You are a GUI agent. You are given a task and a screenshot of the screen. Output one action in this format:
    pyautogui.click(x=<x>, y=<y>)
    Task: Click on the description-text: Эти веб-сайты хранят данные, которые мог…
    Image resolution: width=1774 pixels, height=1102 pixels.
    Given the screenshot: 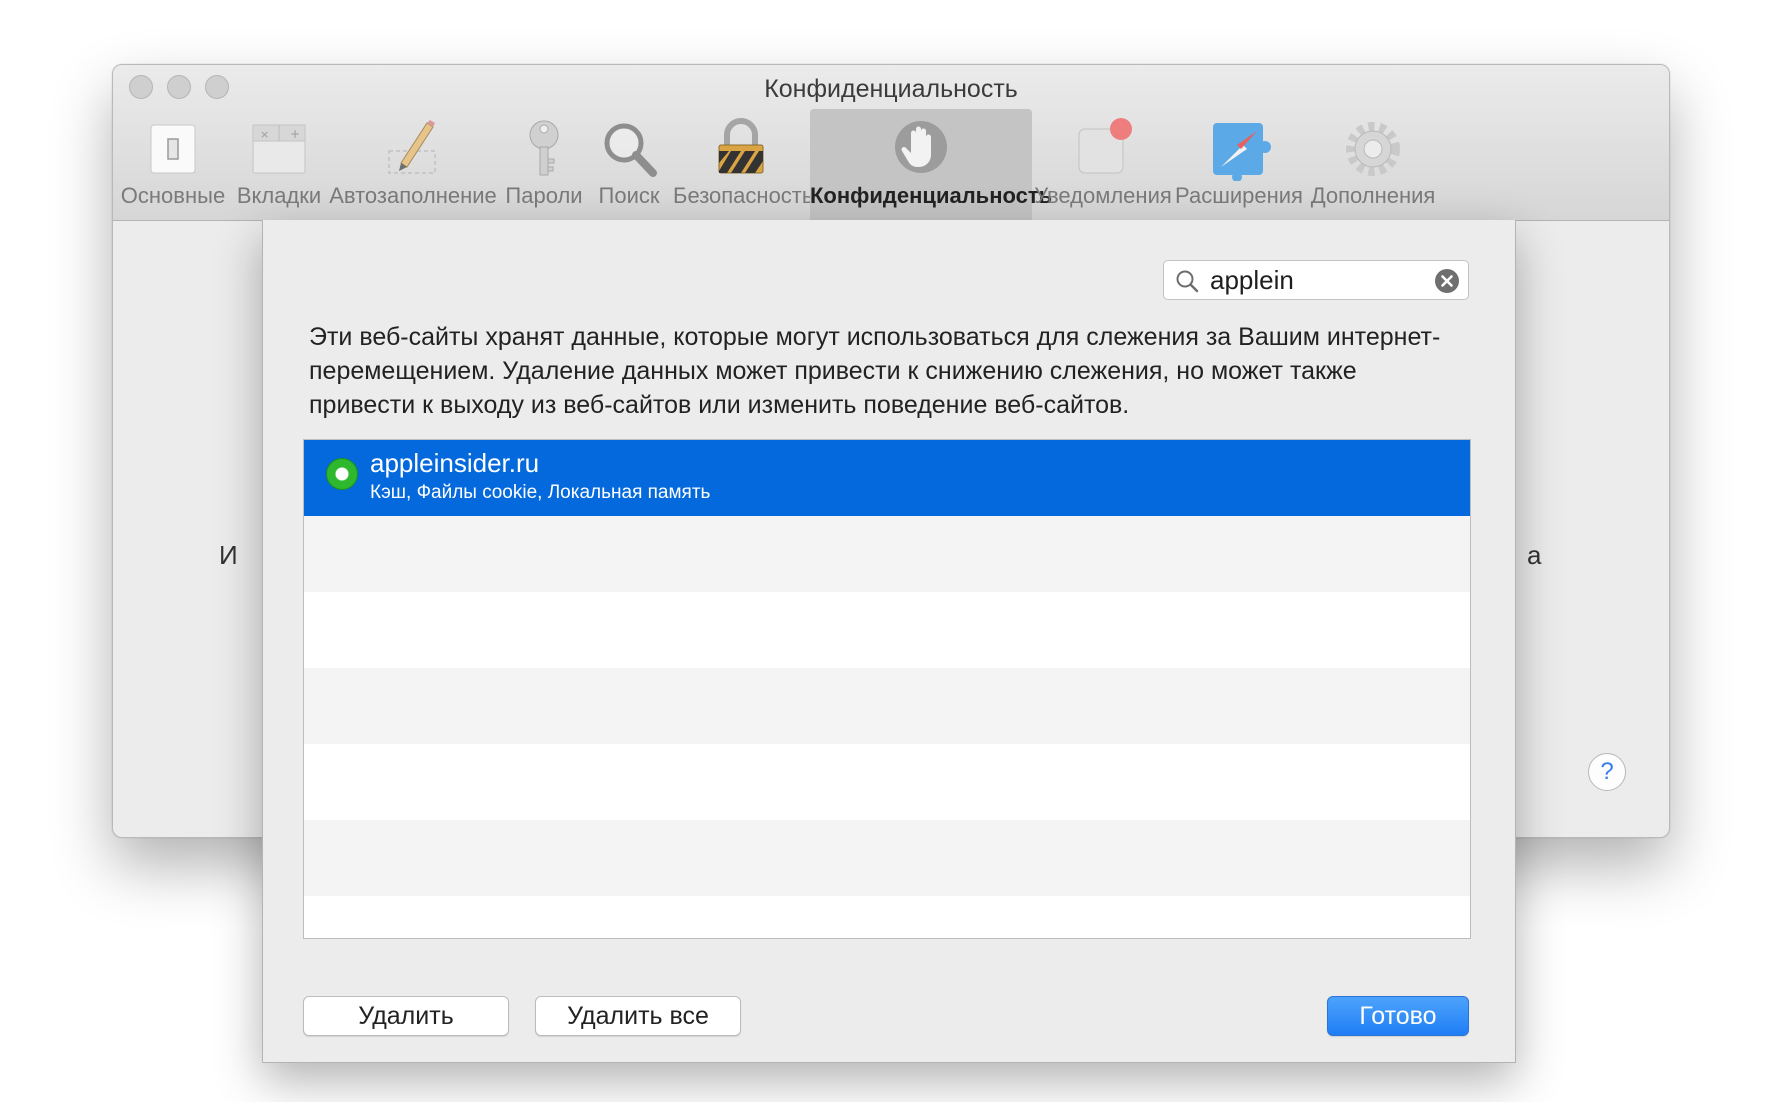 What is the action you would take?
    pyautogui.click(x=875, y=371)
    